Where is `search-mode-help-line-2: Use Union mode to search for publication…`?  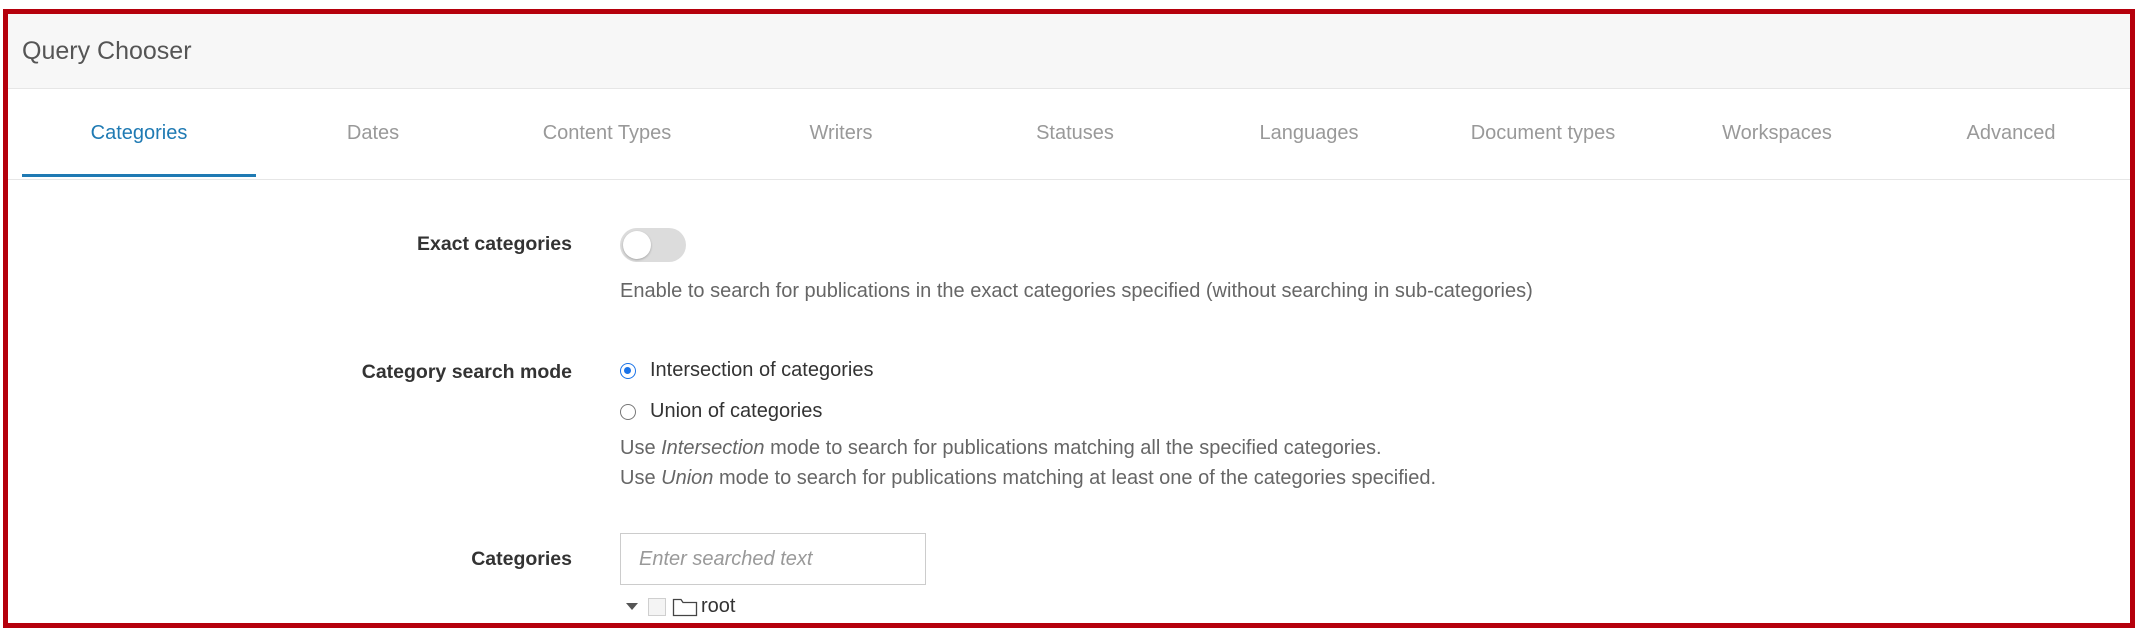 search-mode-help-line-2: Use Union mode to search for publication… is located at coordinates (1028, 478).